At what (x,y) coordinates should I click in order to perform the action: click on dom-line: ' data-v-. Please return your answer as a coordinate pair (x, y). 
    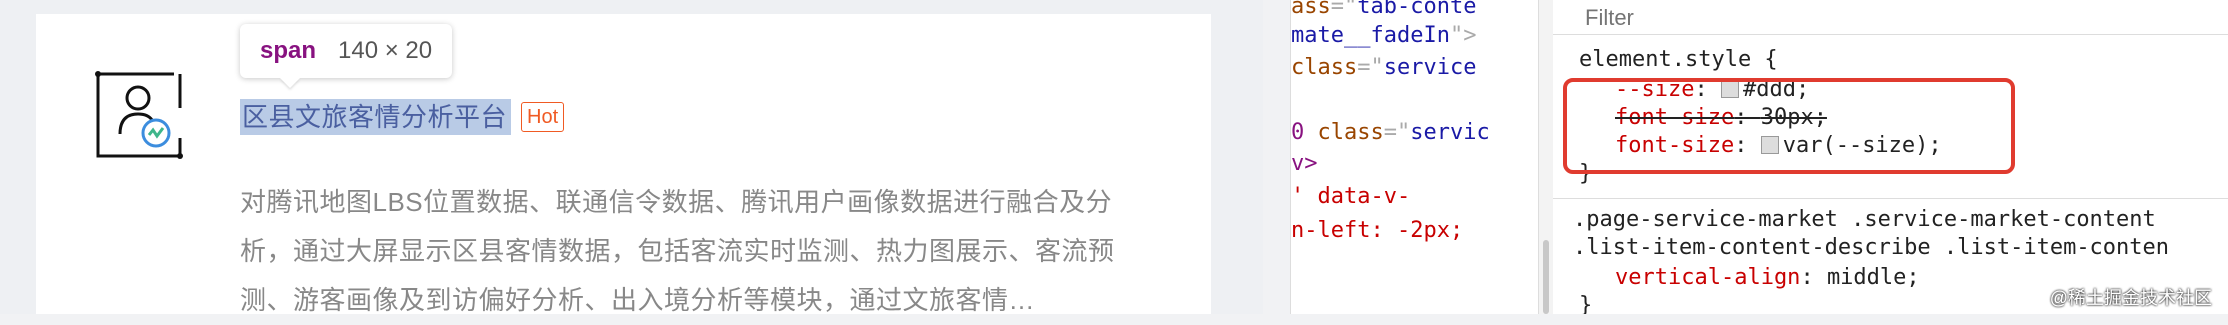
    Looking at the image, I should click on (1350, 196).